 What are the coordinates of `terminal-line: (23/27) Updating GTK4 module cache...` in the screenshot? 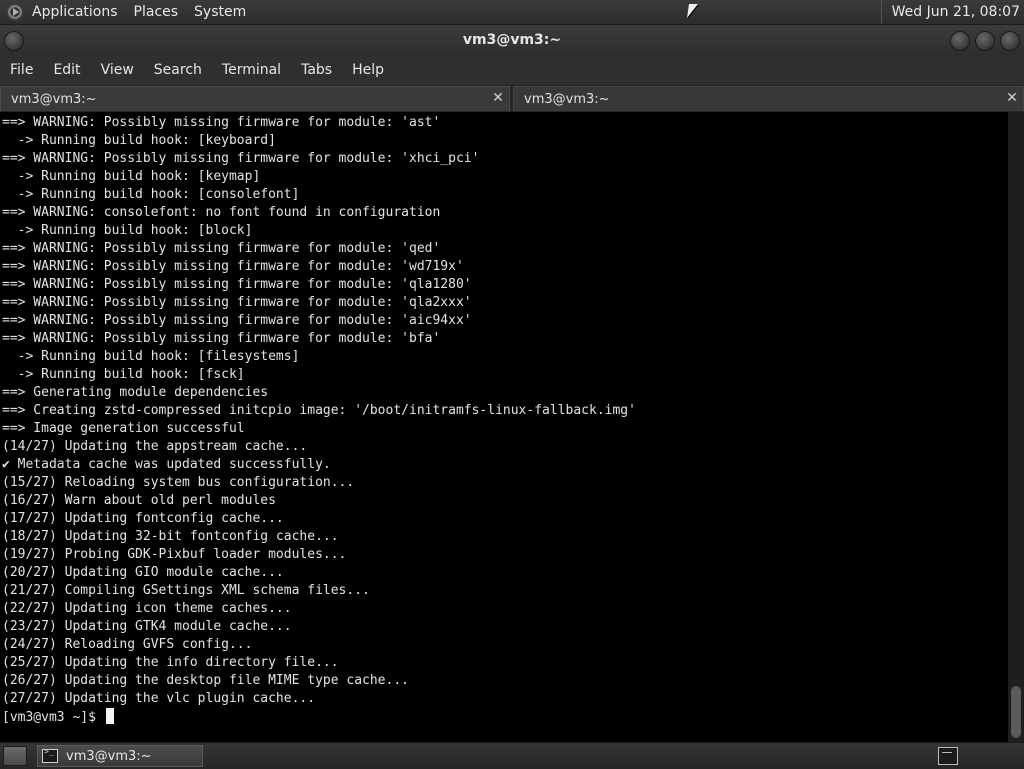 It's located at (147, 626).